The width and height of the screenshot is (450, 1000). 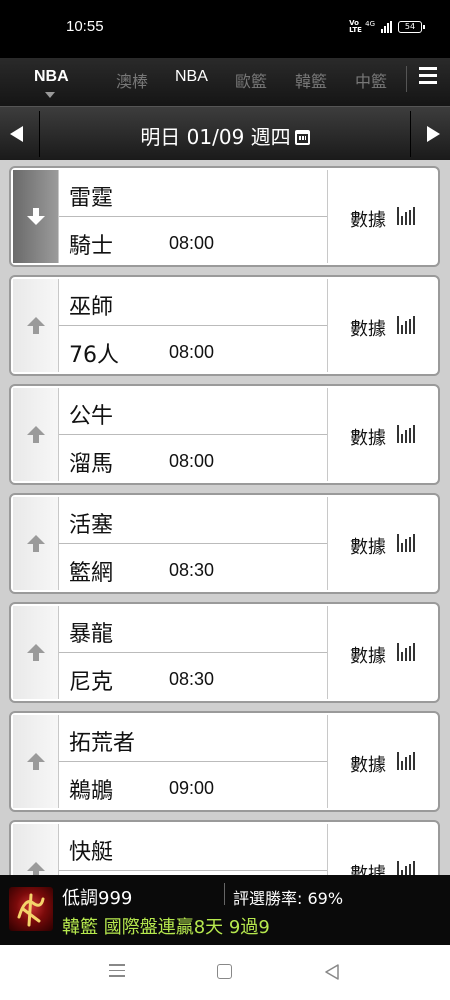 I want to click on match-card: 快艇 數據, so click(x=224, y=847).